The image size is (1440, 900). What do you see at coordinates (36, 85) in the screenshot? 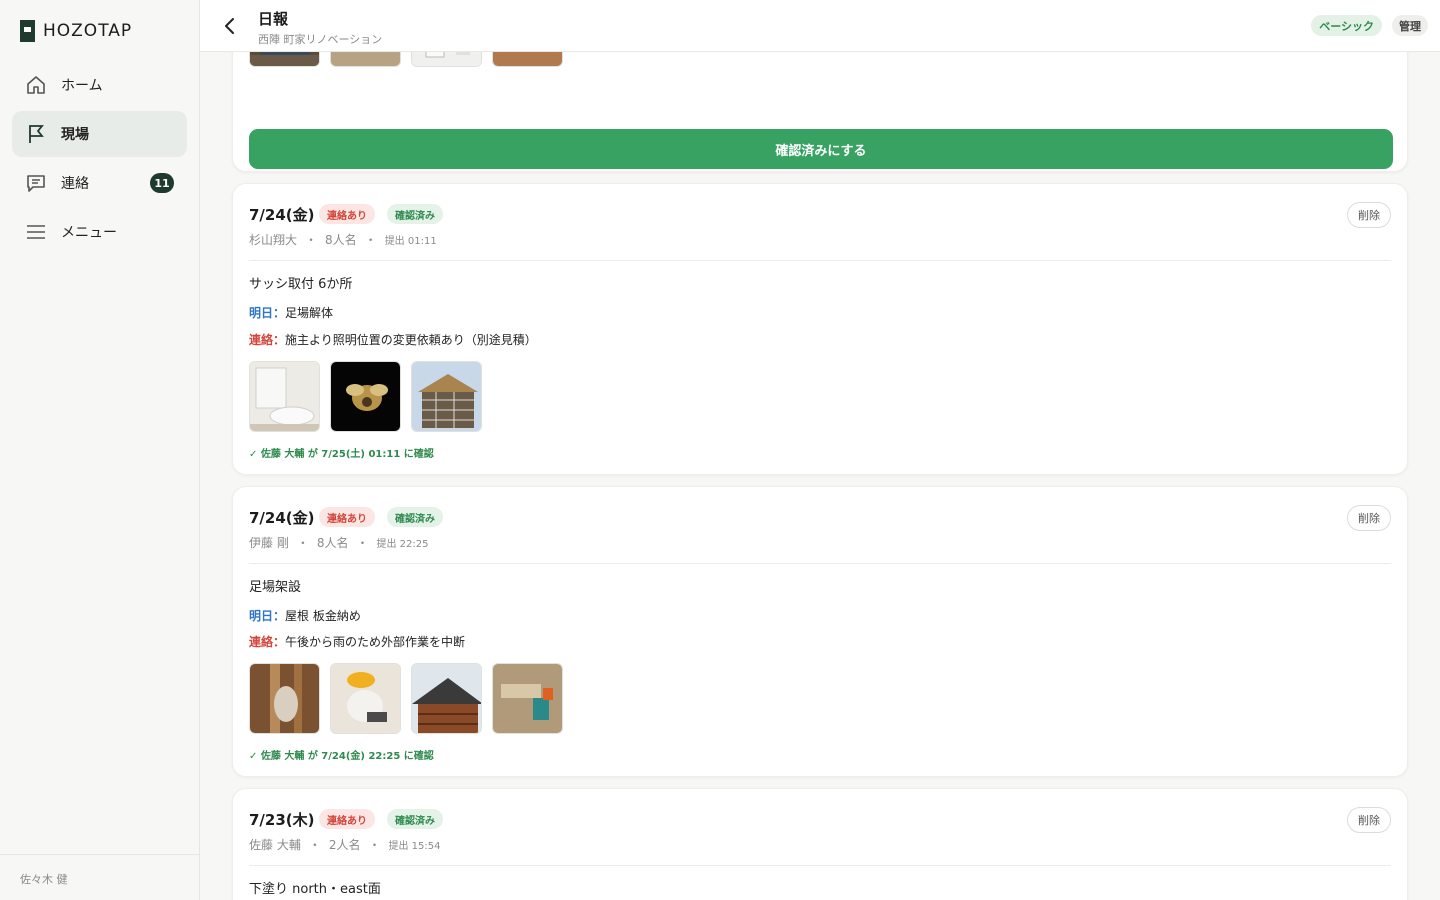
I see `home-icon` at bounding box center [36, 85].